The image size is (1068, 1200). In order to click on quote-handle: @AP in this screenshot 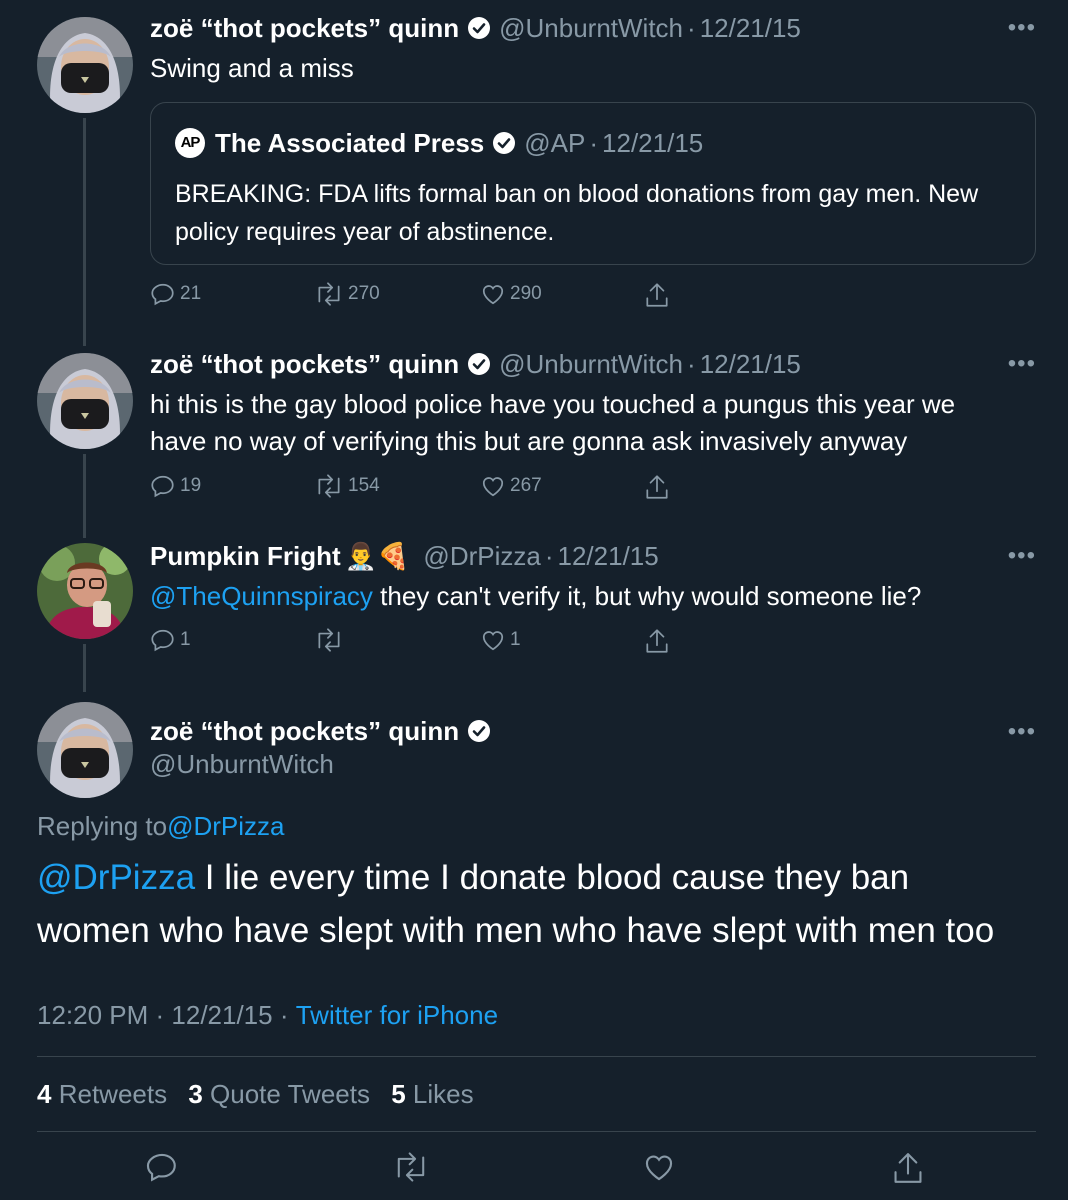, I will do `click(555, 143)`.